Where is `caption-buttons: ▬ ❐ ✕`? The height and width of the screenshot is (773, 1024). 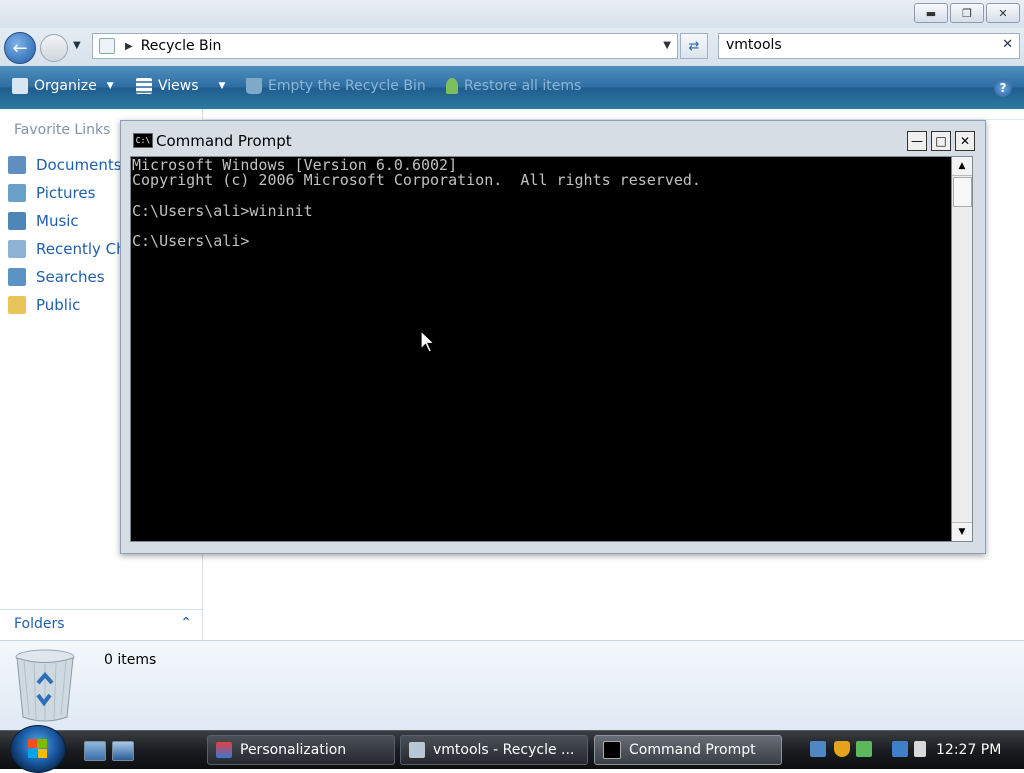
caption-buttons: ▬ ❐ ✕ is located at coordinates (967, 13).